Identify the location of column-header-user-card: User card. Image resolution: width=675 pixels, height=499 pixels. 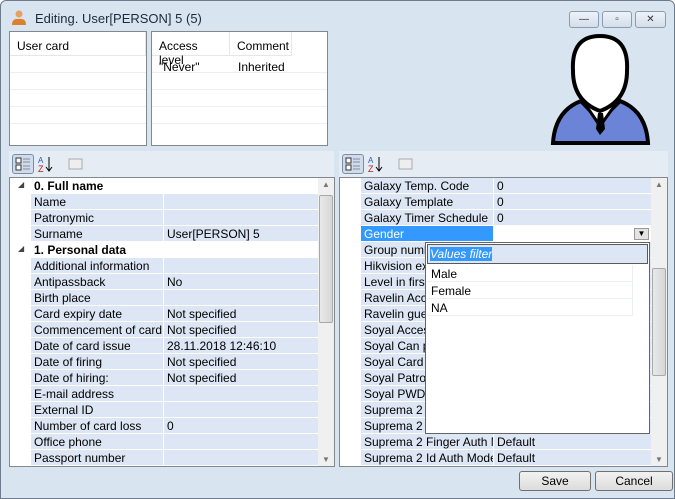
(78, 44).